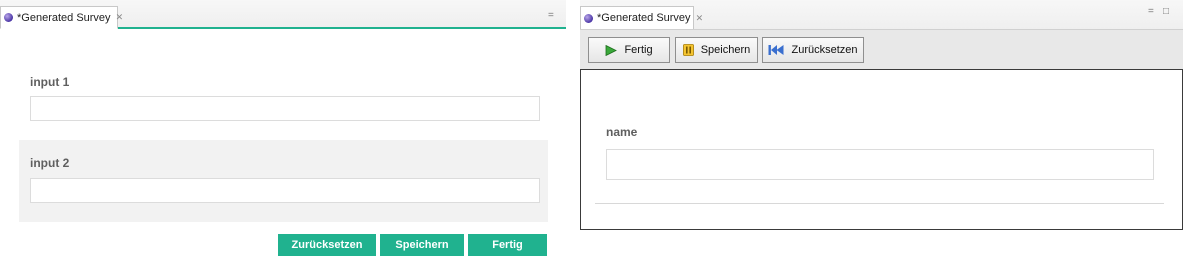 This screenshot has width=1183, height=266. I want to click on pause-icon, so click(688, 50).